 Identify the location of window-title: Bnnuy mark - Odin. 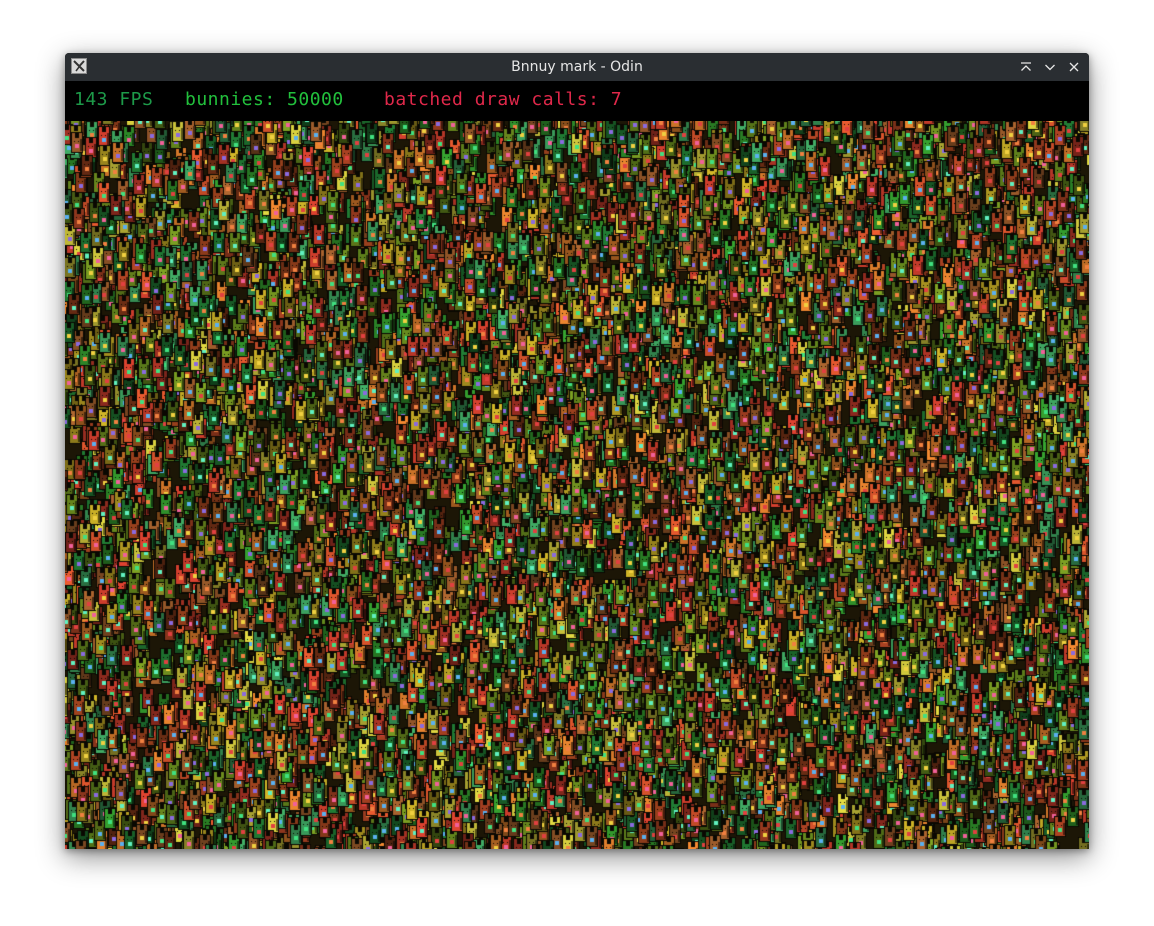
(577, 67).